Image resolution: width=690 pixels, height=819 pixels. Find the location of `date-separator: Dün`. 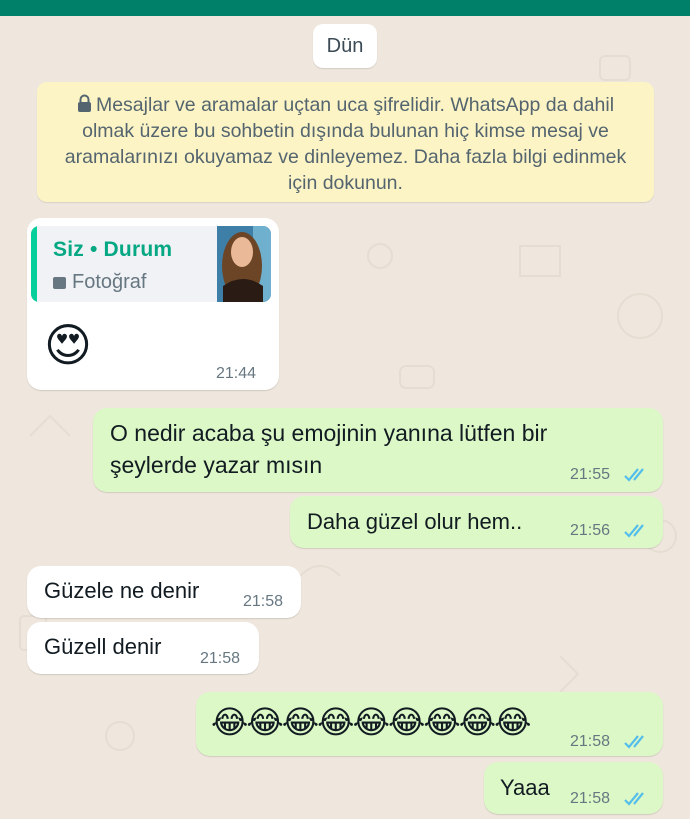

date-separator: Dün is located at coordinates (345, 46).